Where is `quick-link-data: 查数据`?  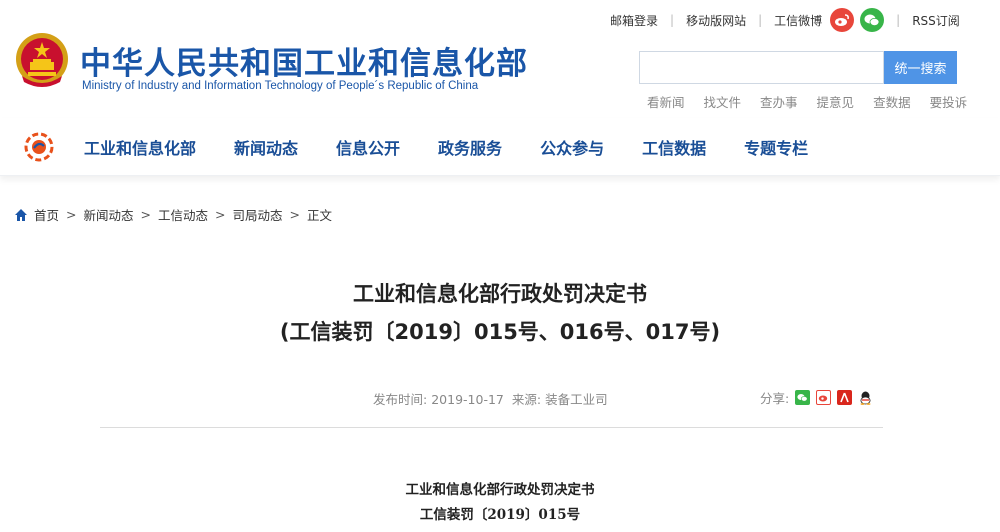
quick-link-data: 查数据 is located at coordinates (892, 101).